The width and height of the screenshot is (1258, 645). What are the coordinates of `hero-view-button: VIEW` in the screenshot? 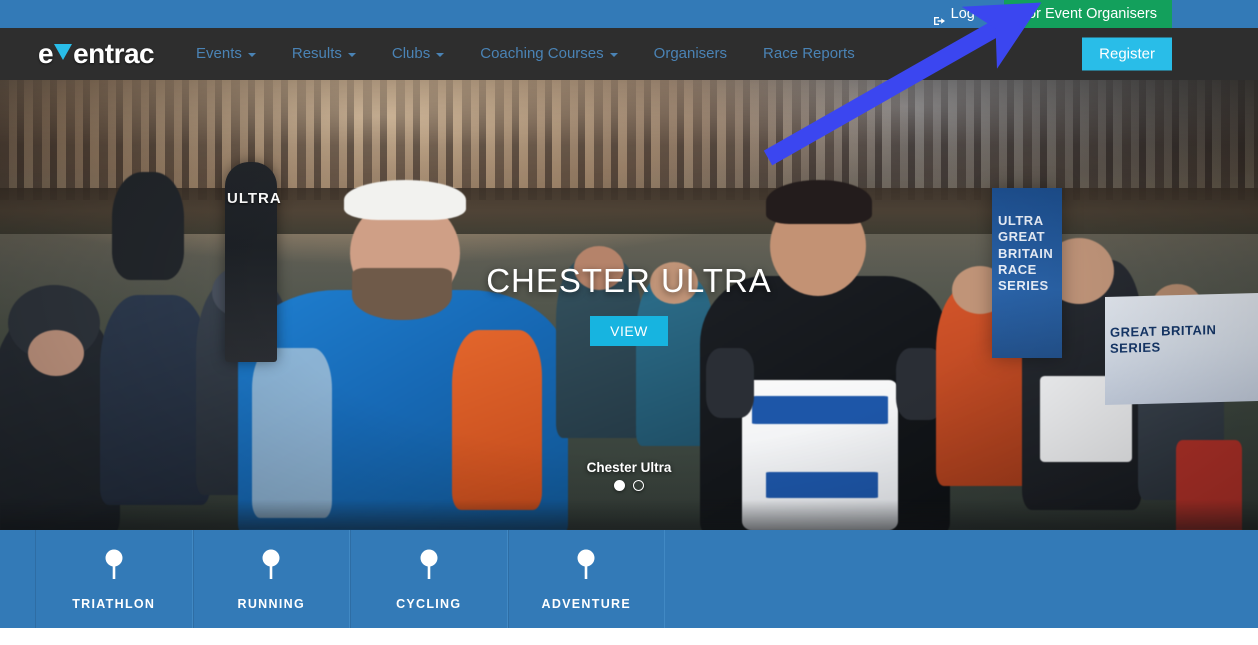 It's located at (629, 331).